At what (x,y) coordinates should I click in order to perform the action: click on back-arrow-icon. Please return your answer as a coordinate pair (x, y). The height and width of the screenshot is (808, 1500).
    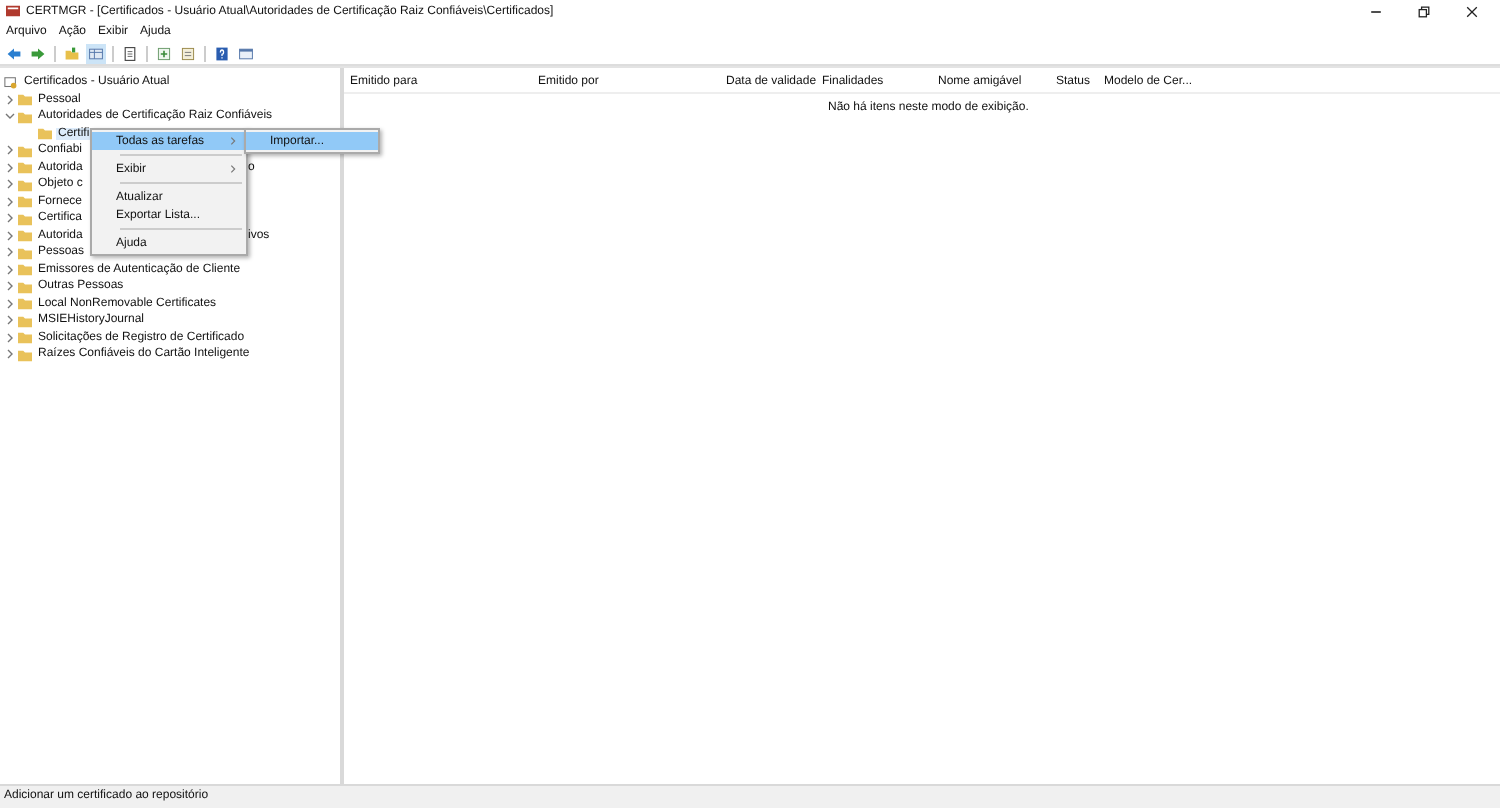
    Looking at the image, I should click on (14, 53).